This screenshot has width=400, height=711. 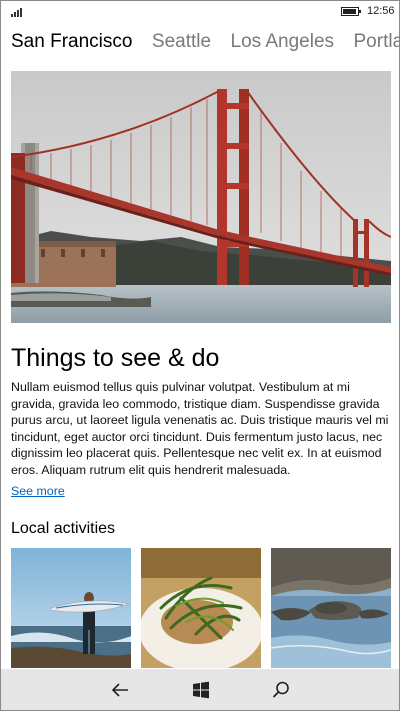 What do you see at coordinates (18, 12) in the screenshot?
I see `signal-icon` at bounding box center [18, 12].